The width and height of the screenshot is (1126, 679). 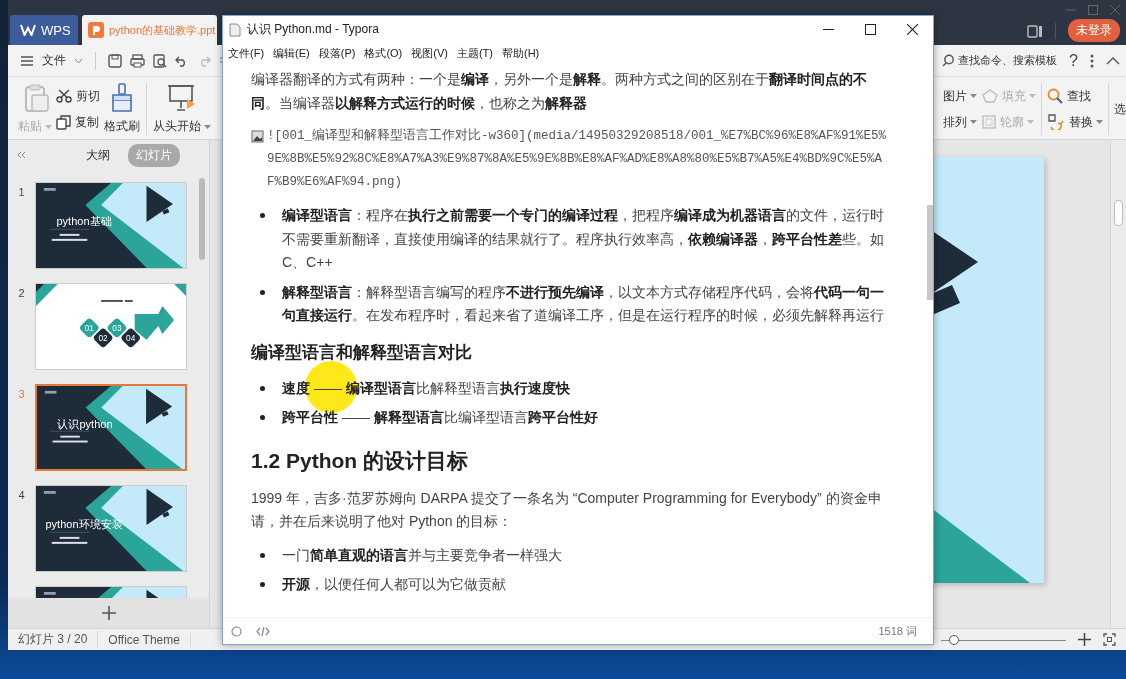 What do you see at coordinates (235, 29) in the screenshot?
I see `app-icon` at bounding box center [235, 29].